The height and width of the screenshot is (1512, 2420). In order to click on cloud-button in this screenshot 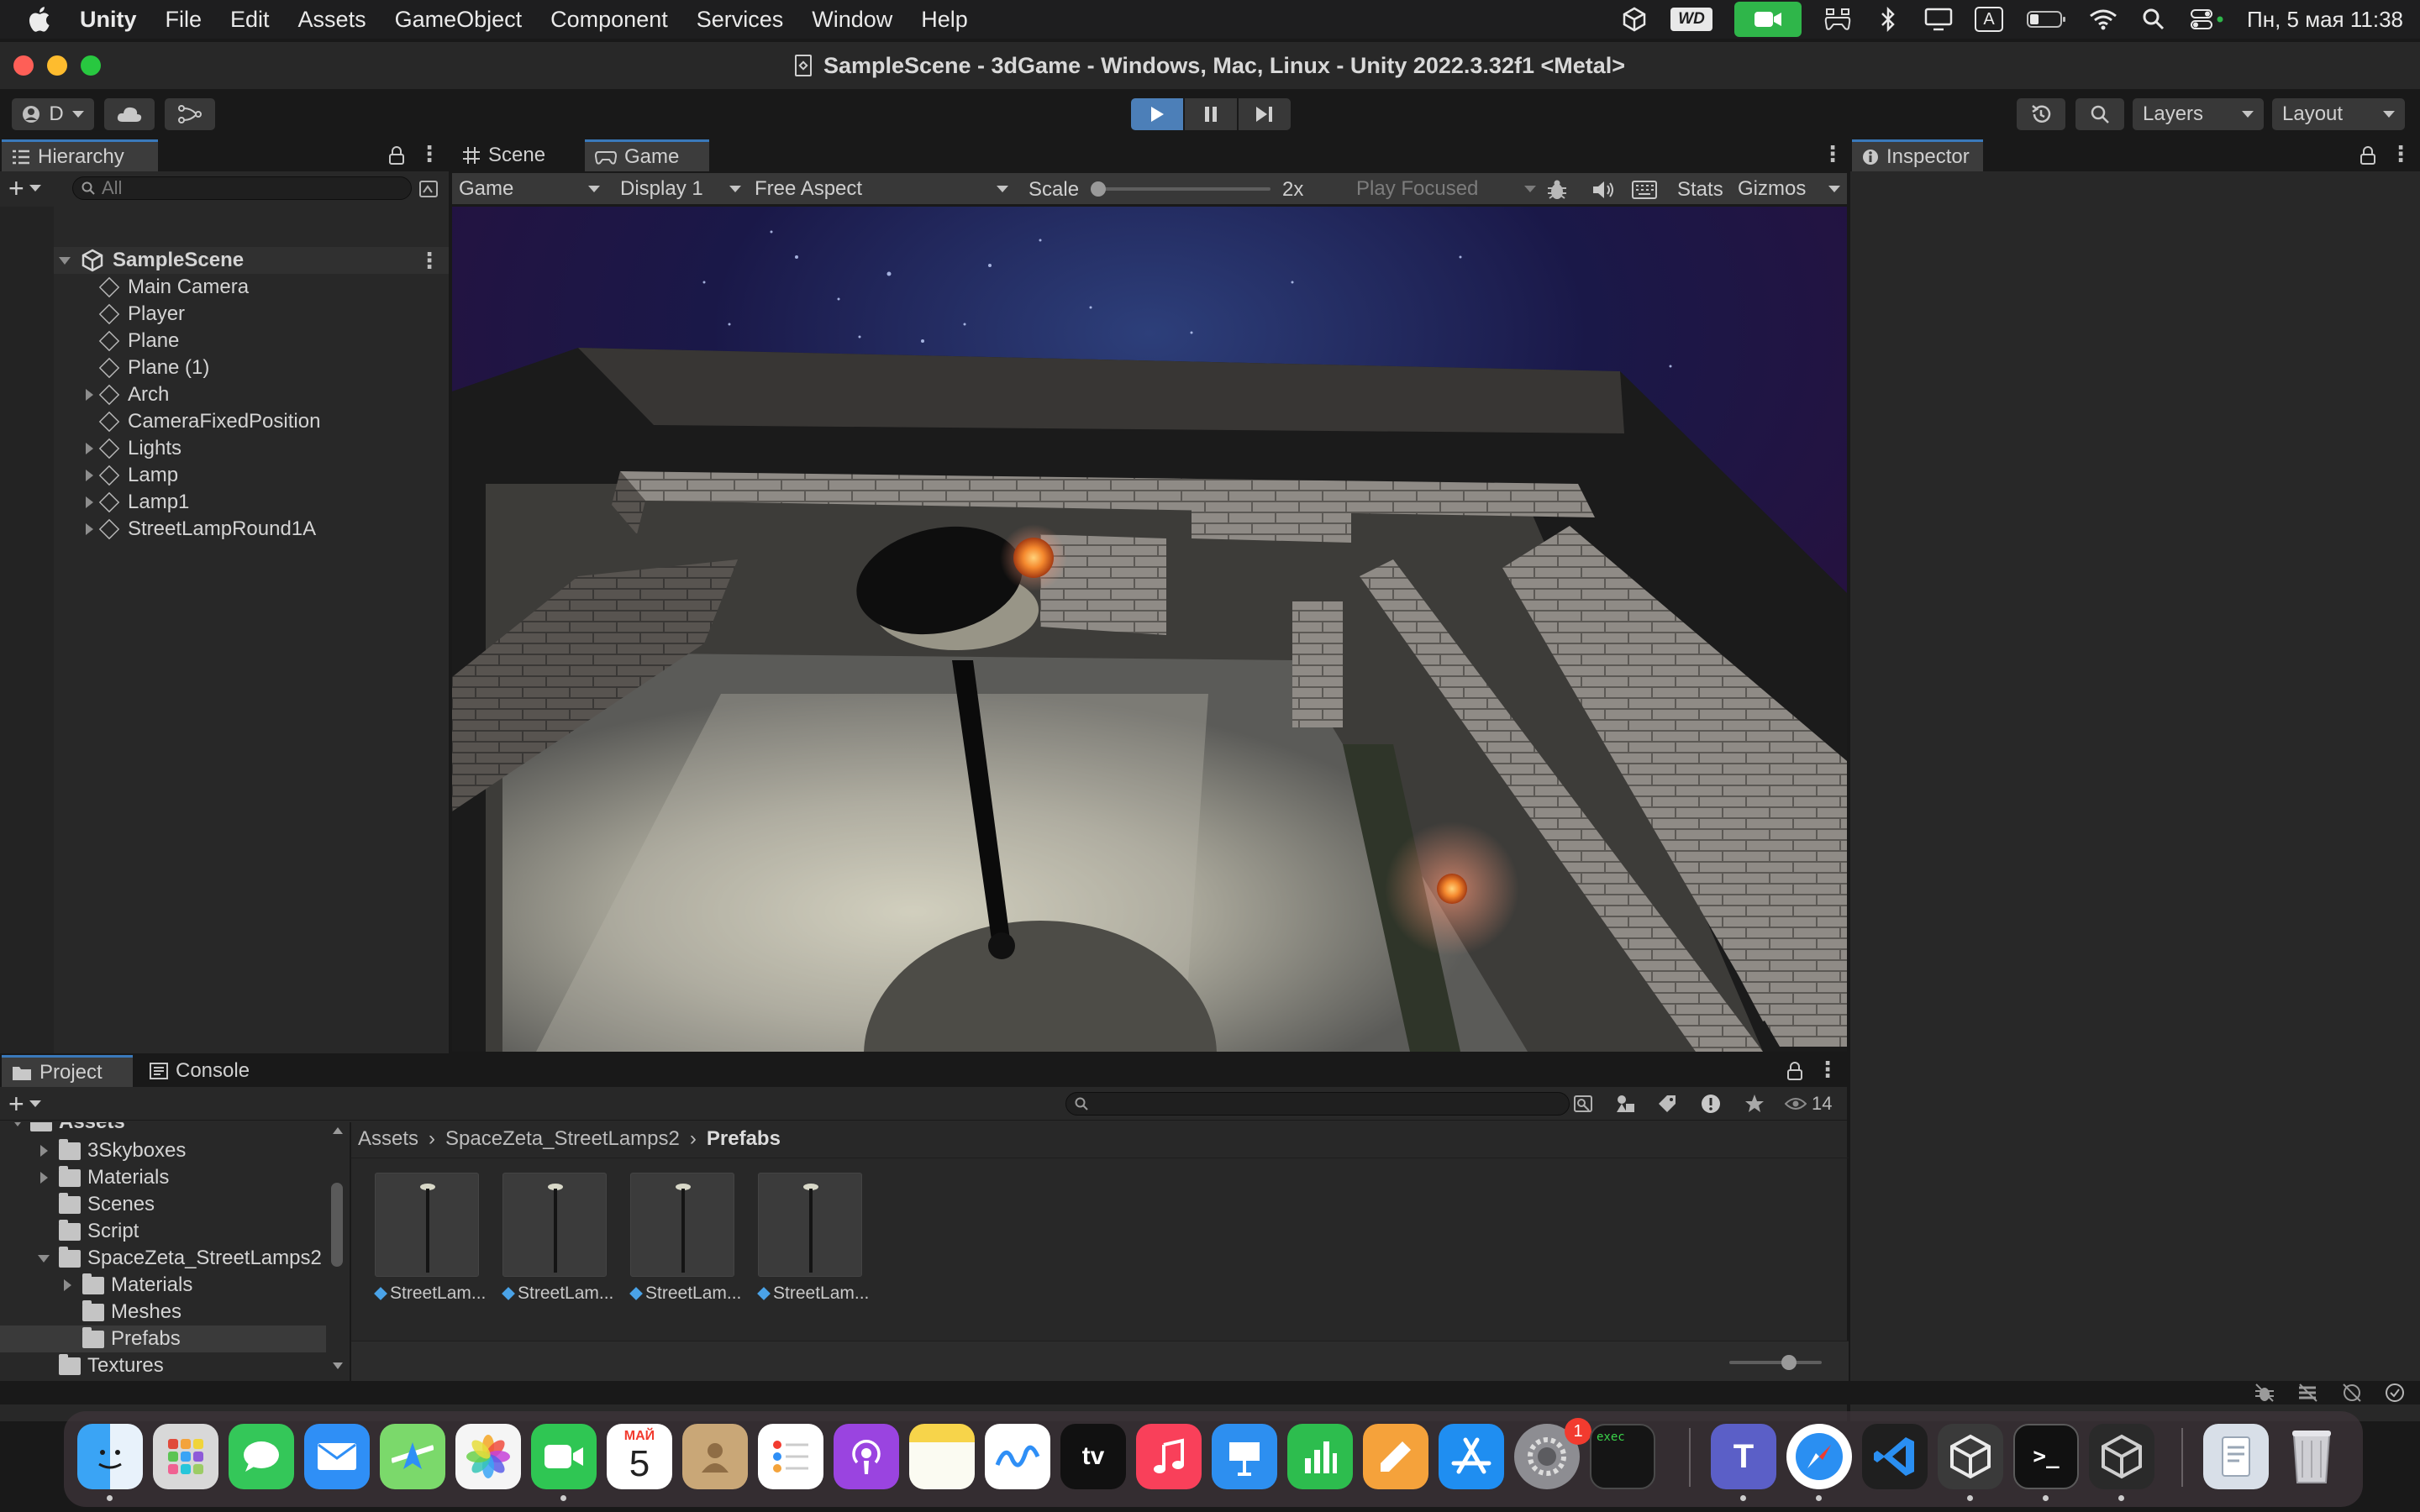, I will do `click(129, 114)`.